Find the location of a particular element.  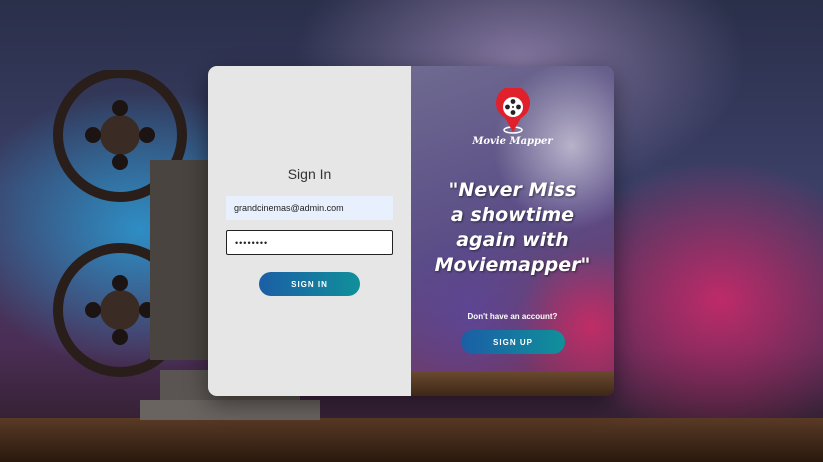

tagline-line: a showtime is located at coordinates (512, 215).